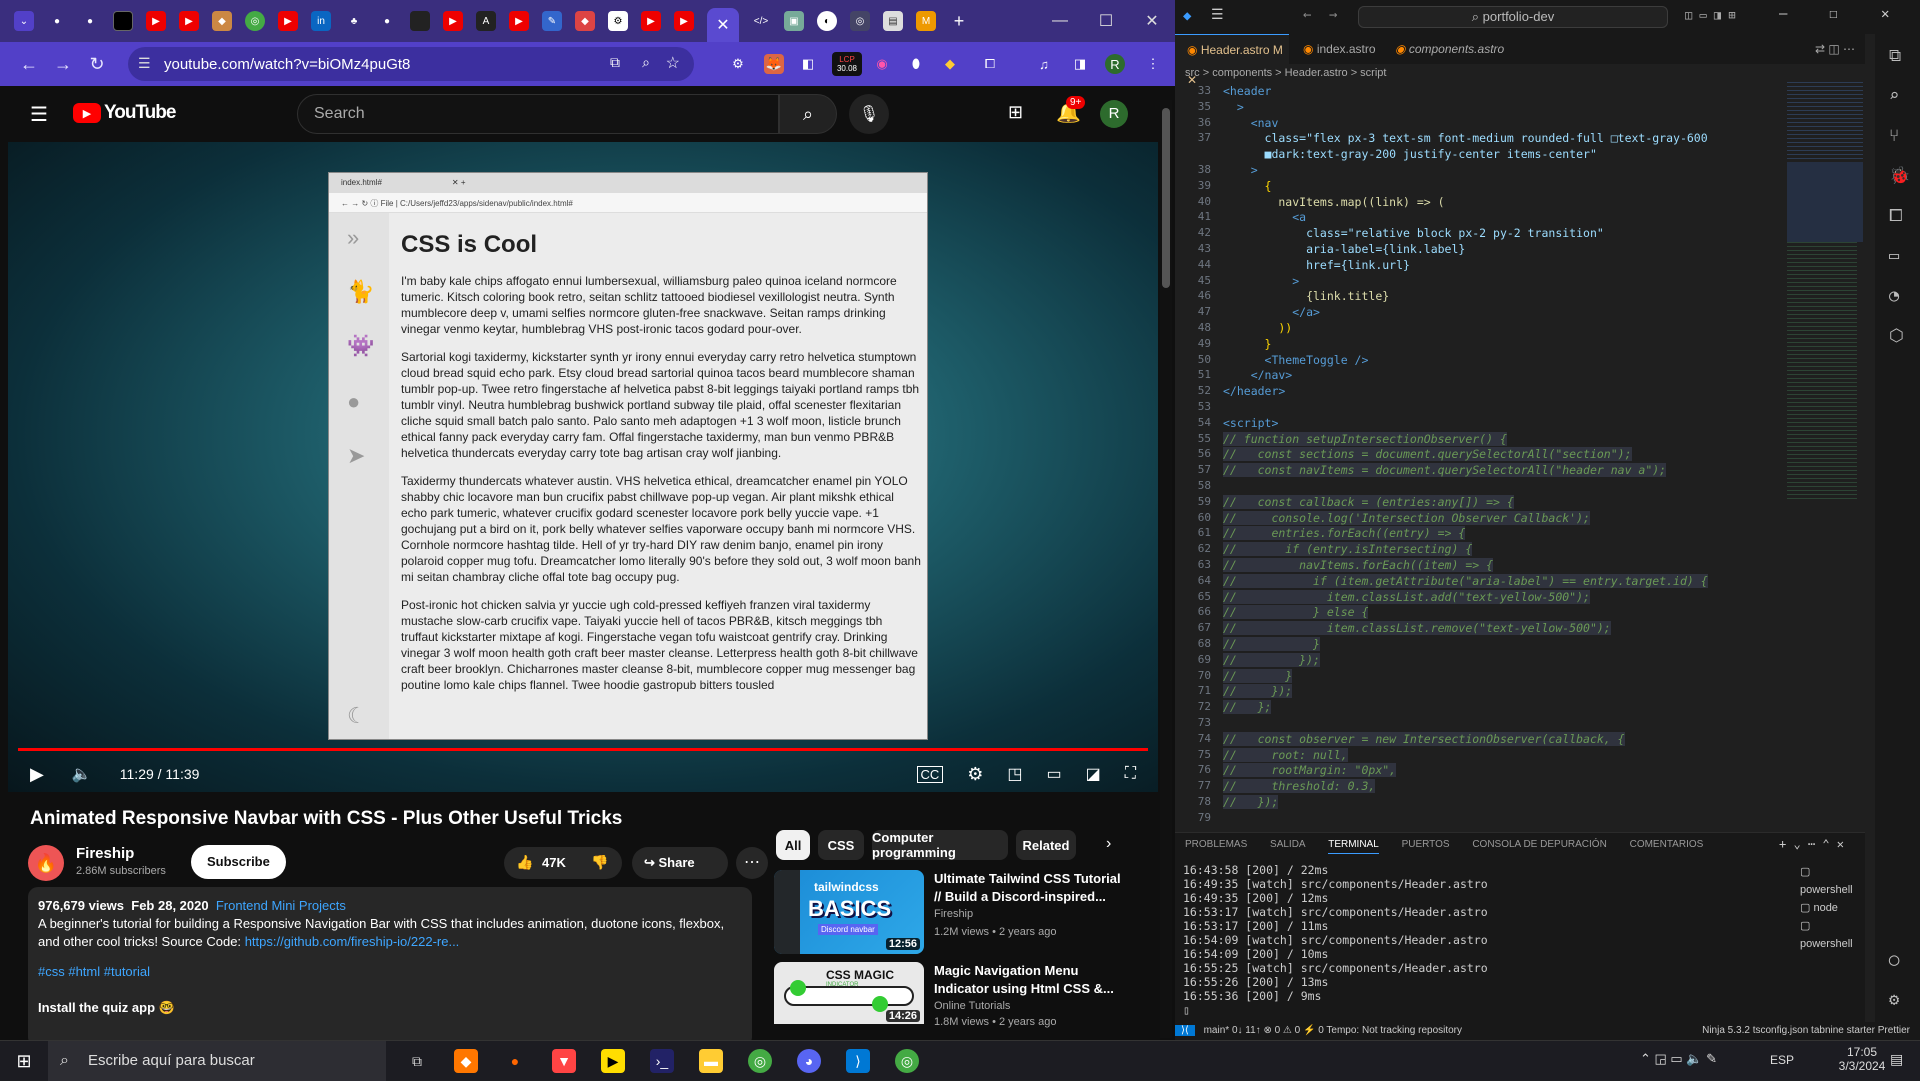 Image resolution: width=1920 pixels, height=1081 pixels. What do you see at coordinates (1130, 774) in the screenshot?
I see `fullscreen-icon: ⛶` at bounding box center [1130, 774].